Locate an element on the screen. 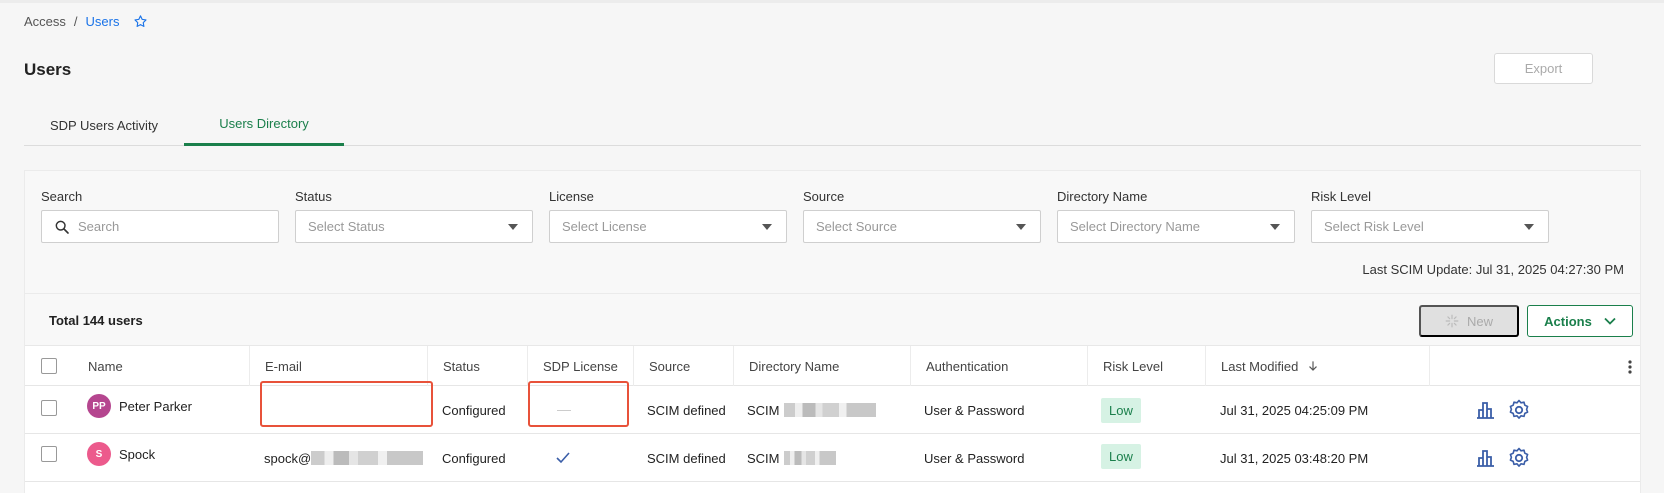 This screenshot has height=493, width=1664. risk-filter: Risk Level Select Risk Level is located at coordinates (1430, 216).